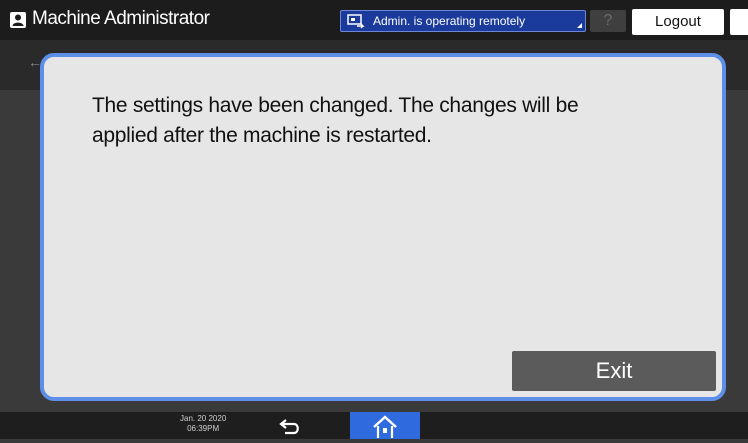 The width and height of the screenshot is (748, 443). What do you see at coordinates (121, 18) in the screenshot?
I see `user-name-label: Machine Administrator` at bounding box center [121, 18].